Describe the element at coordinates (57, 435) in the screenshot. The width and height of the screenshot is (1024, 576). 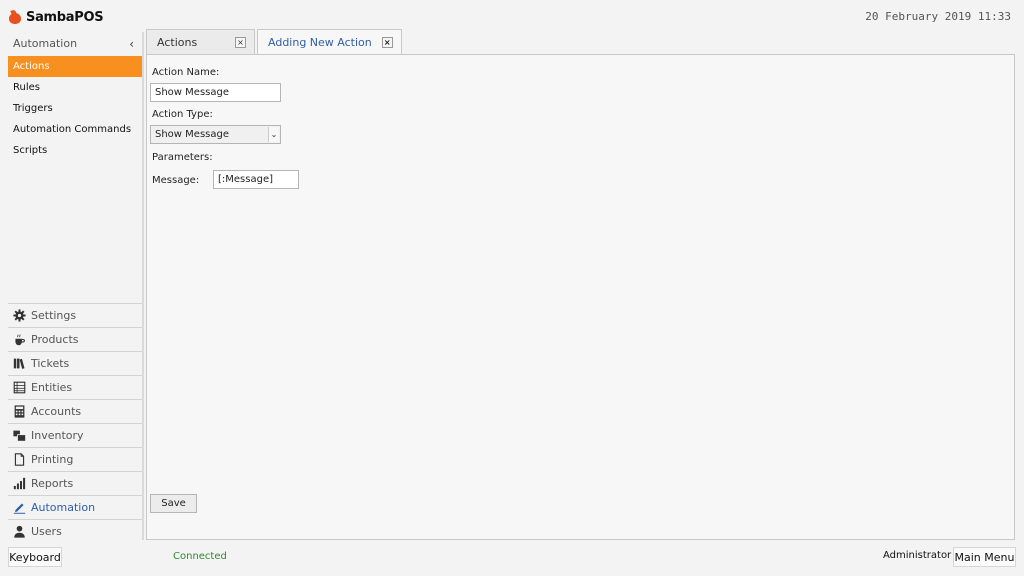
I see `nav-label: Inventory` at that location.